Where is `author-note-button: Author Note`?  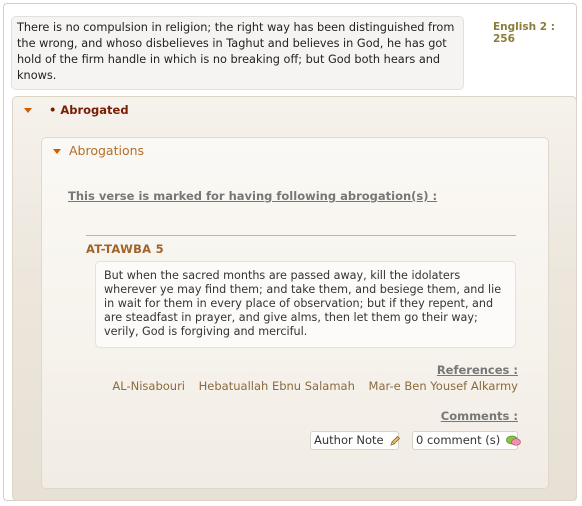 author-note-button: Author Note is located at coordinates (355, 440).